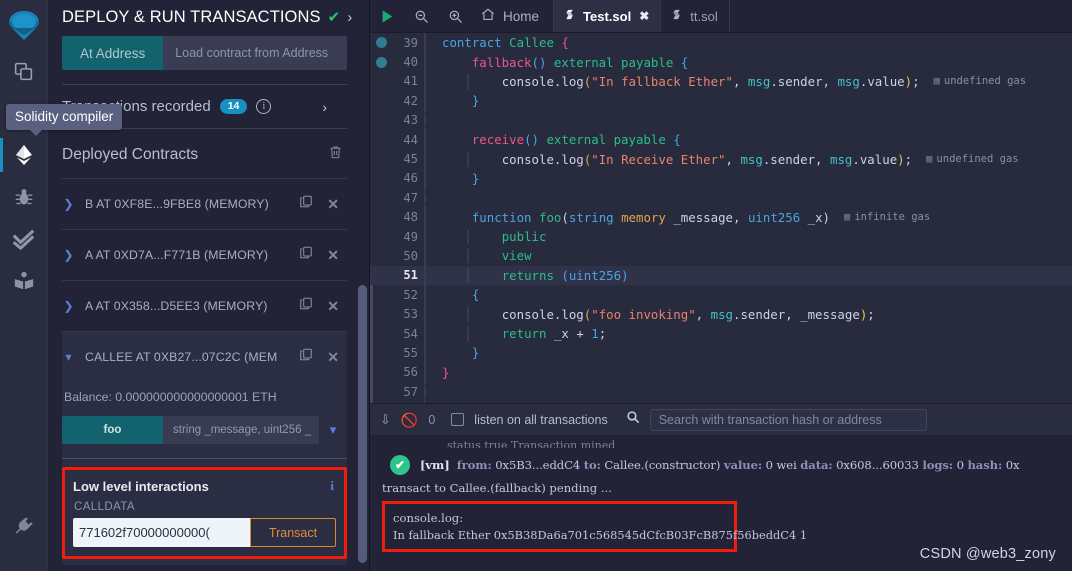 The image size is (1072, 571). Describe the element at coordinates (488, 16) in the screenshot. I see `home-icon` at that location.